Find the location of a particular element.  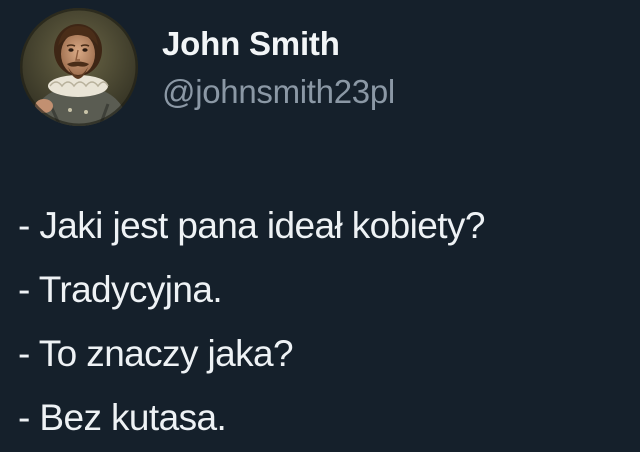

author-handle: @johnsmith23pl is located at coordinates (278, 92).